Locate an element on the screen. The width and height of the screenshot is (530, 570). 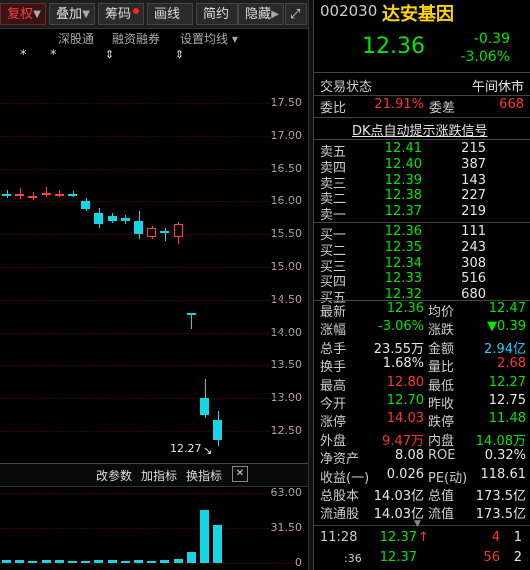
menu-diejia: 叠加 ▼ is located at coordinates (72, 14).